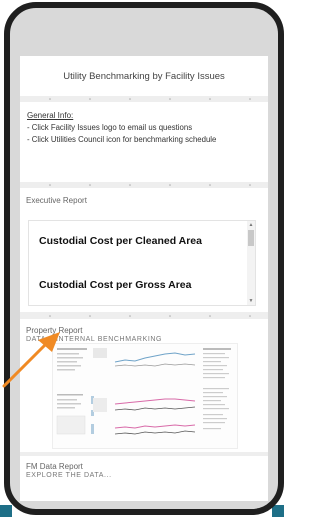 The image size is (320, 517). What do you see at coordinates (54, 466) in the screenshot?
I see `fm-data-report-label: FM Data Report` at bounding box center [54, 466].